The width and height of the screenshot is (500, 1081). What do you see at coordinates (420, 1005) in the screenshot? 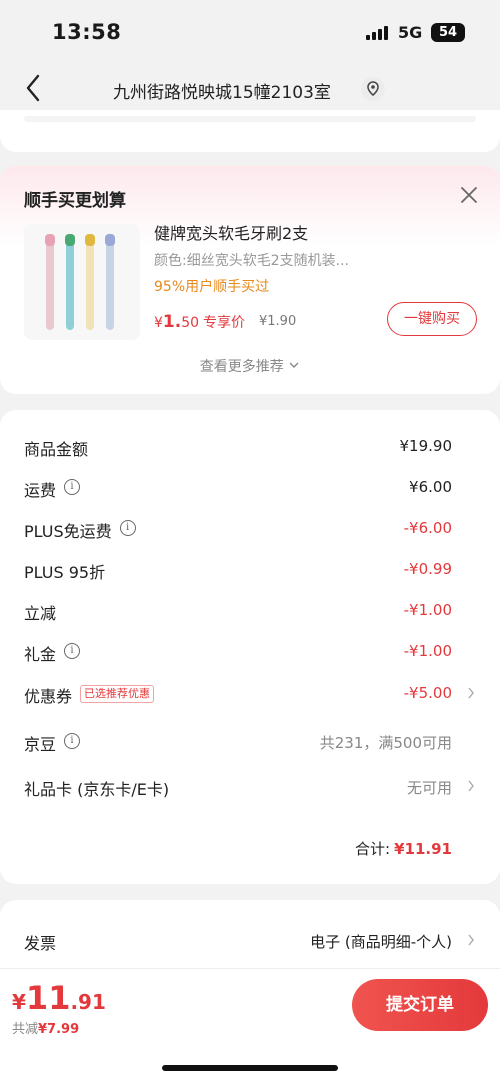
I see `submit-order-button: 提交订单` at bounding box center [420, 1005].